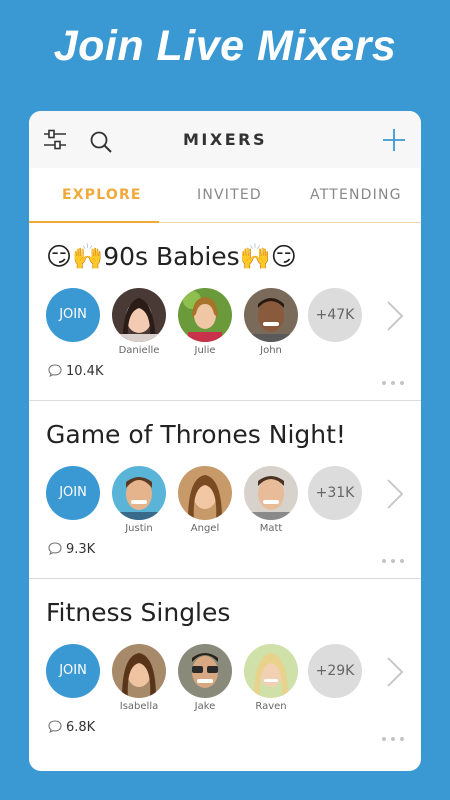 The width and height of the screenshot is (450, 800). What do you see at coordinates (229, 195) in the screenshot?
I see `tab-invited: INVITED` at bounding box center [229, 195].